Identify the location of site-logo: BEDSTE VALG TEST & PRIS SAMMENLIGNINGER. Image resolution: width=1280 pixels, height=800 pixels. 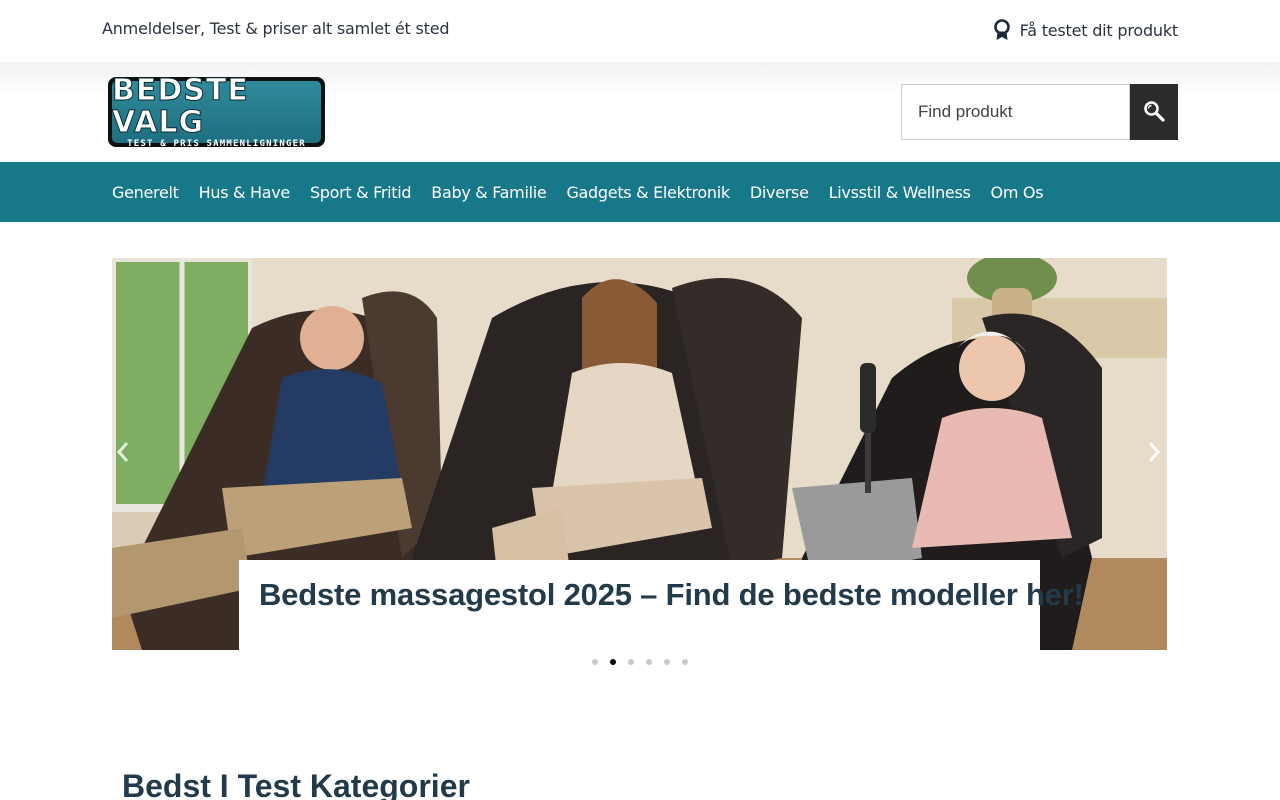
(216, 111).